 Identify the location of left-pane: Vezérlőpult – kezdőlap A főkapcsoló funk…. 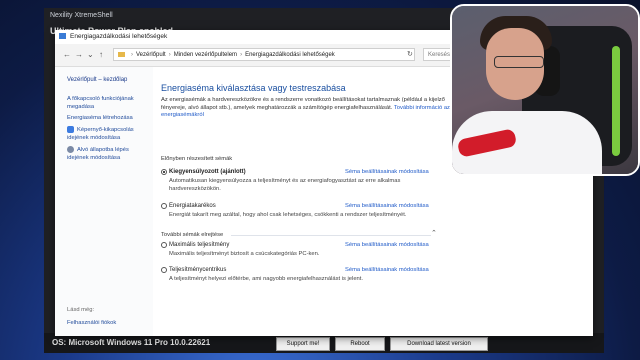
(104, 201).